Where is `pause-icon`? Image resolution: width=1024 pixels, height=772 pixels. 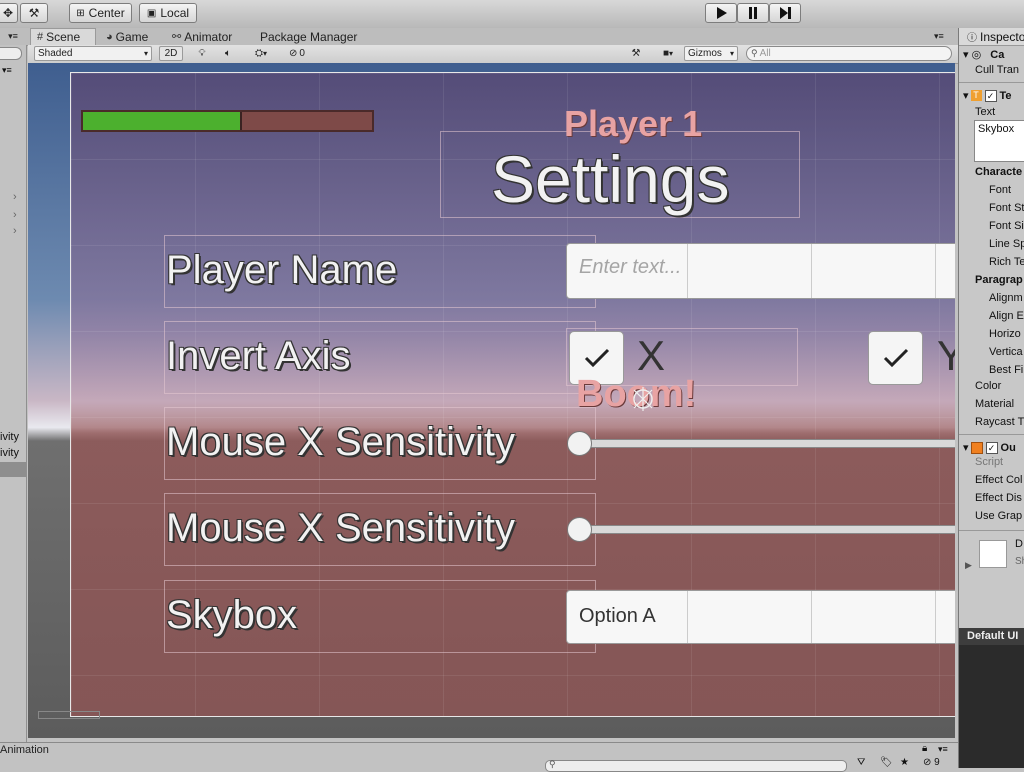 pause-icon is located at coordinates (753, 13).